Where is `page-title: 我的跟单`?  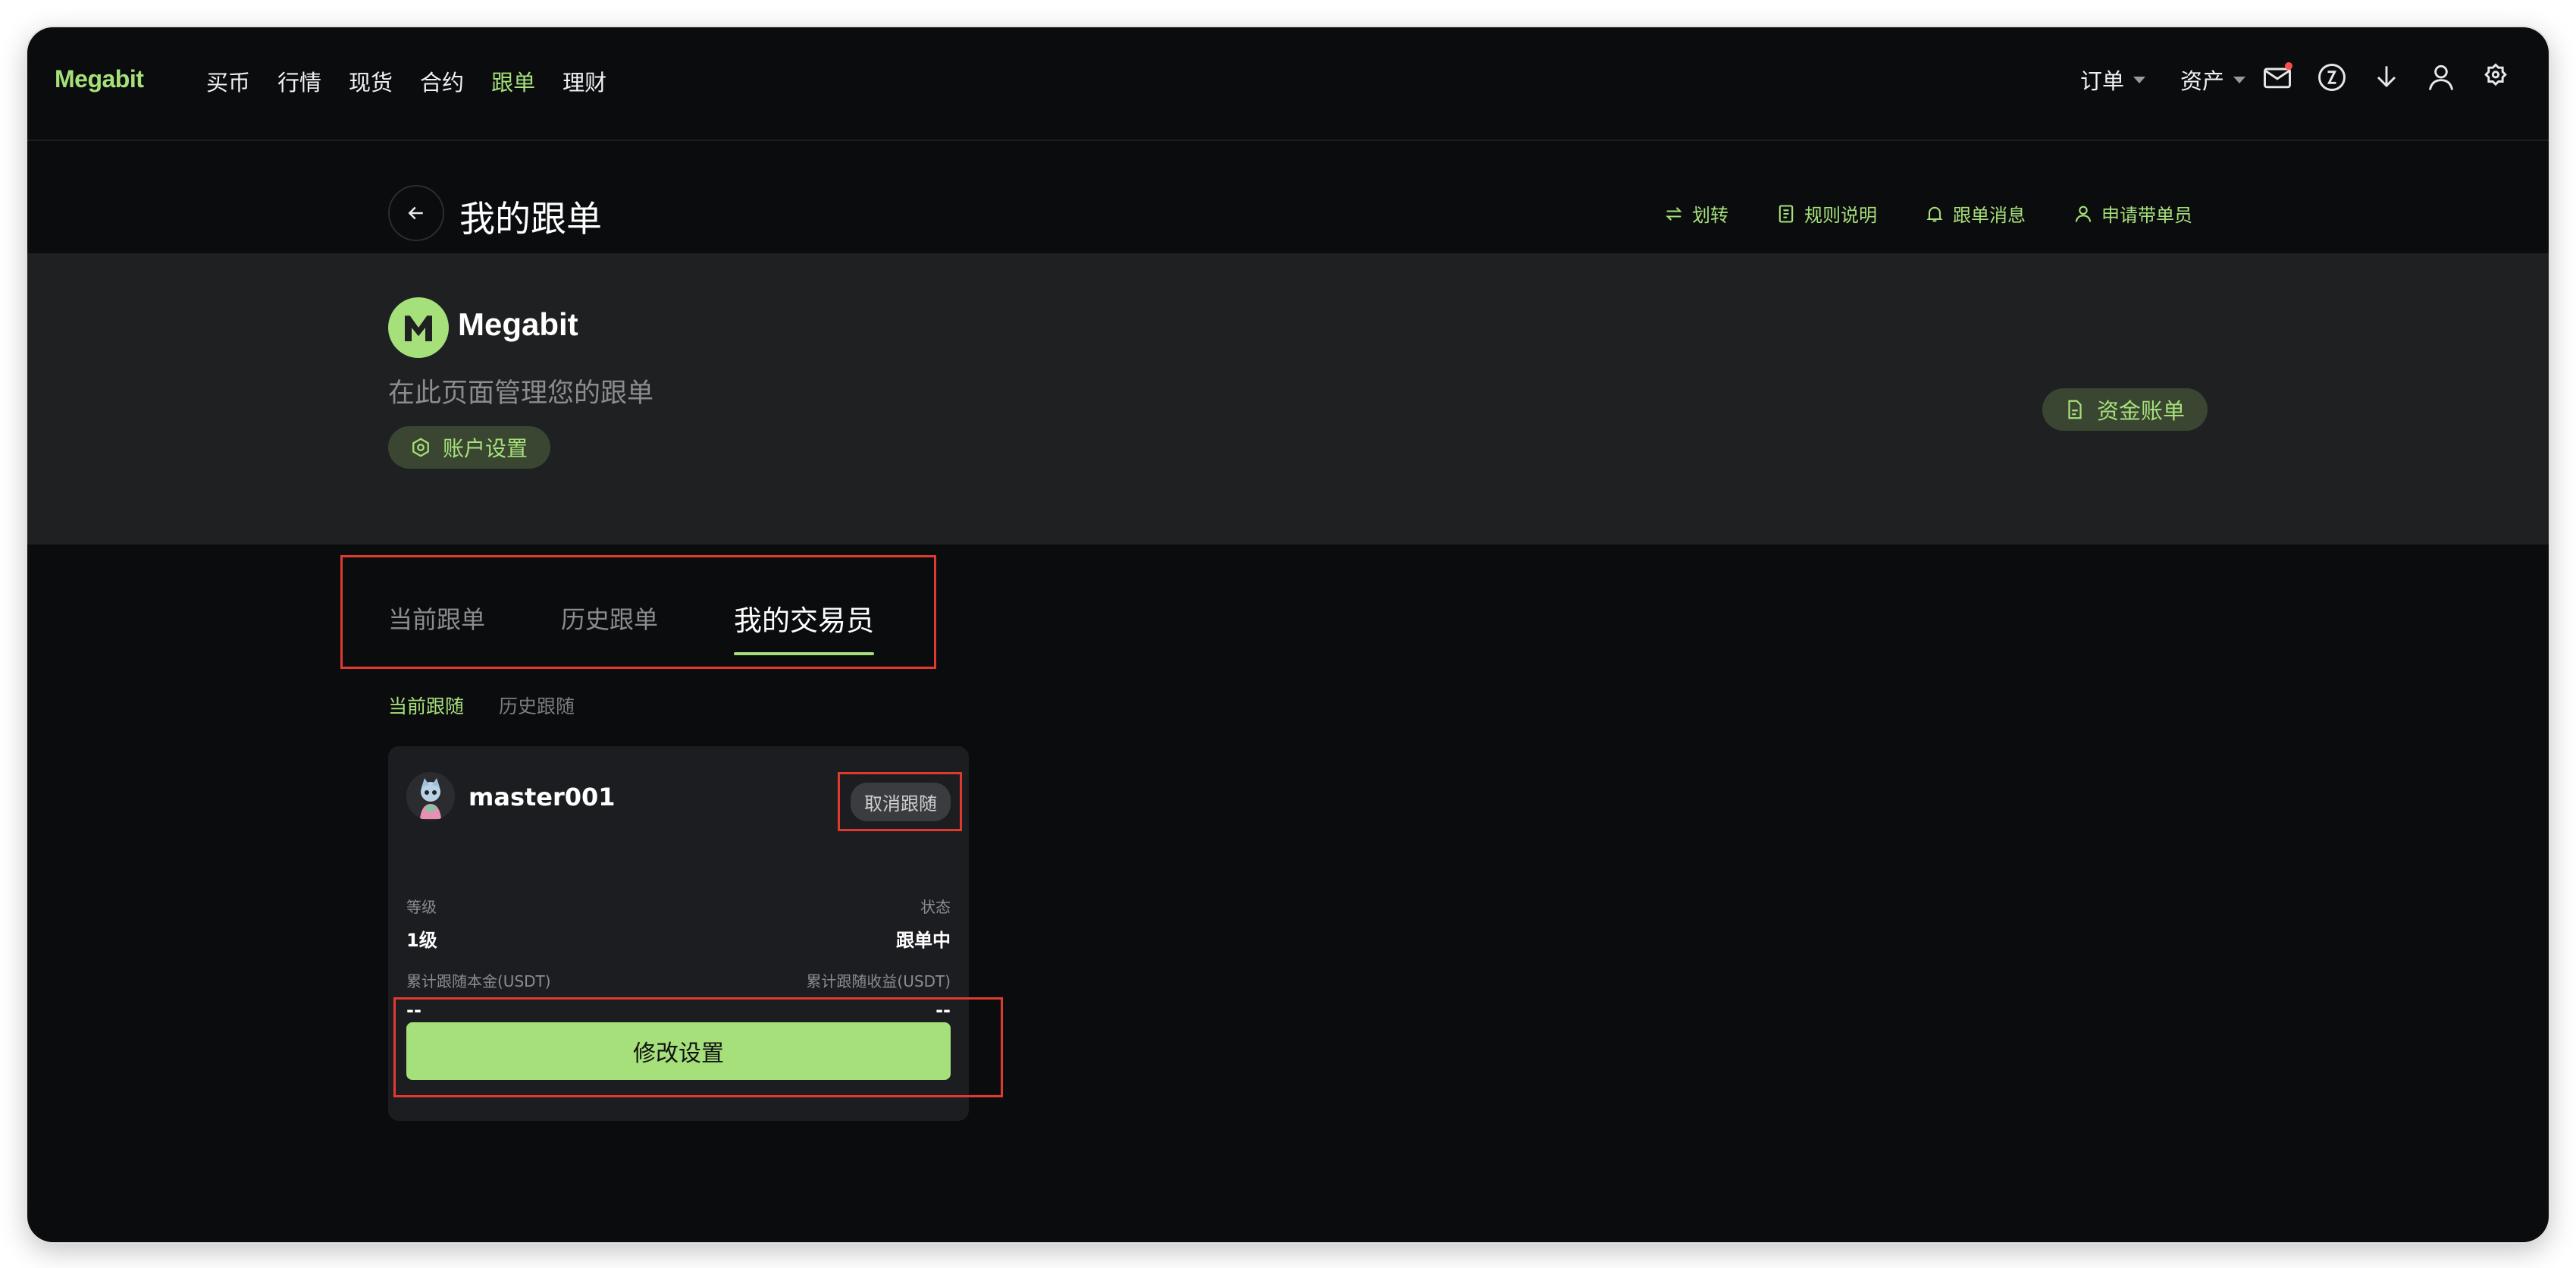
page-title: 我的跟单 is located at coordinates (530, 219).